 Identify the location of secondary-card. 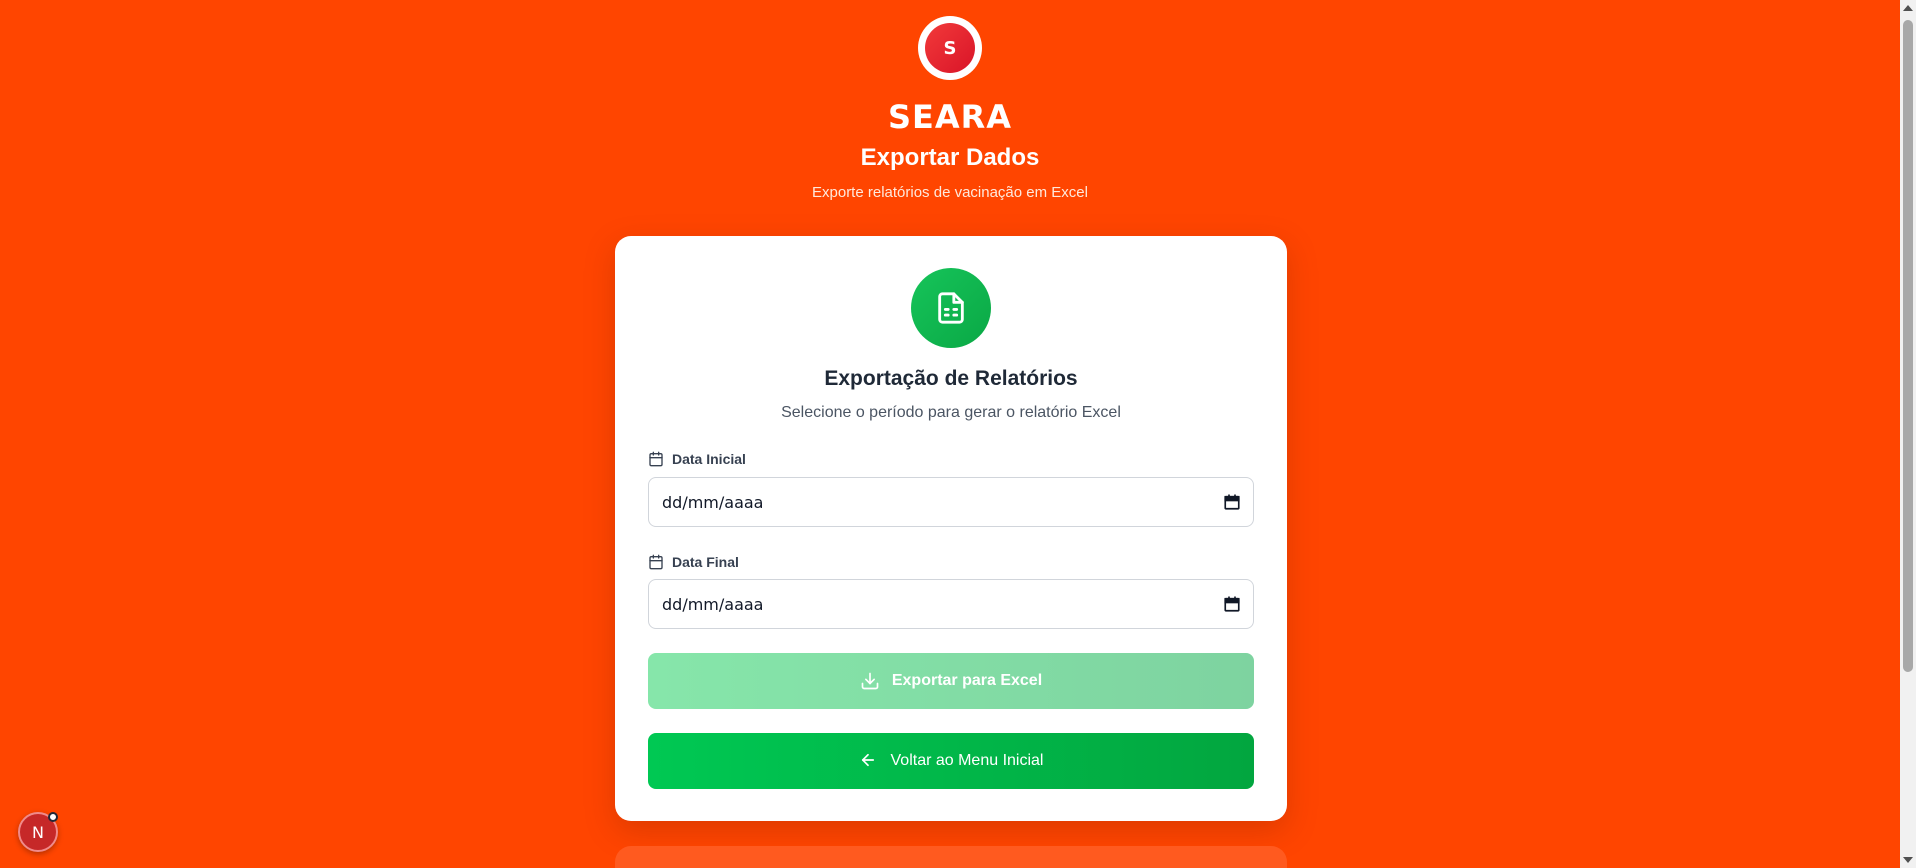
(951, 857).